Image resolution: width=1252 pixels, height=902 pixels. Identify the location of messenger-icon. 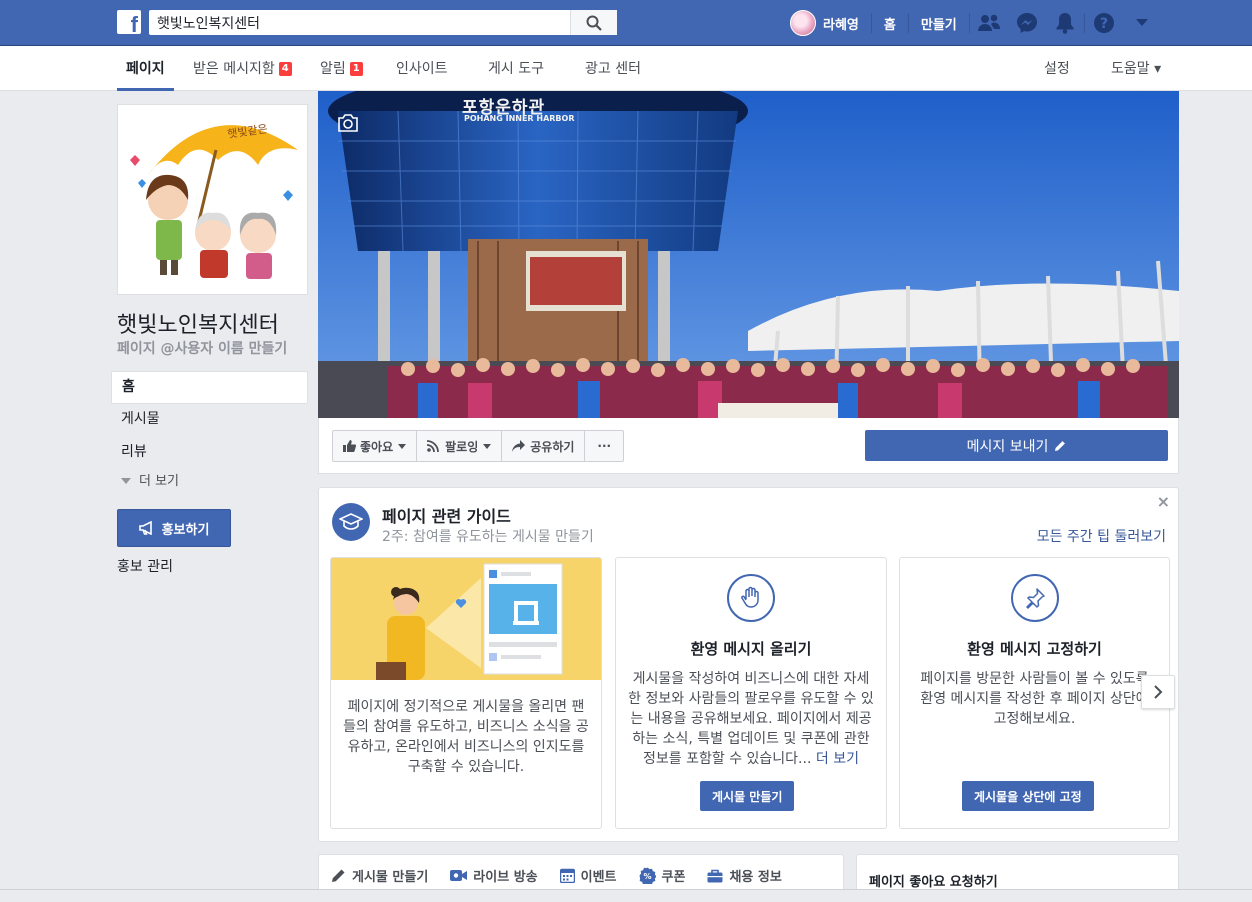
(1026, 23).